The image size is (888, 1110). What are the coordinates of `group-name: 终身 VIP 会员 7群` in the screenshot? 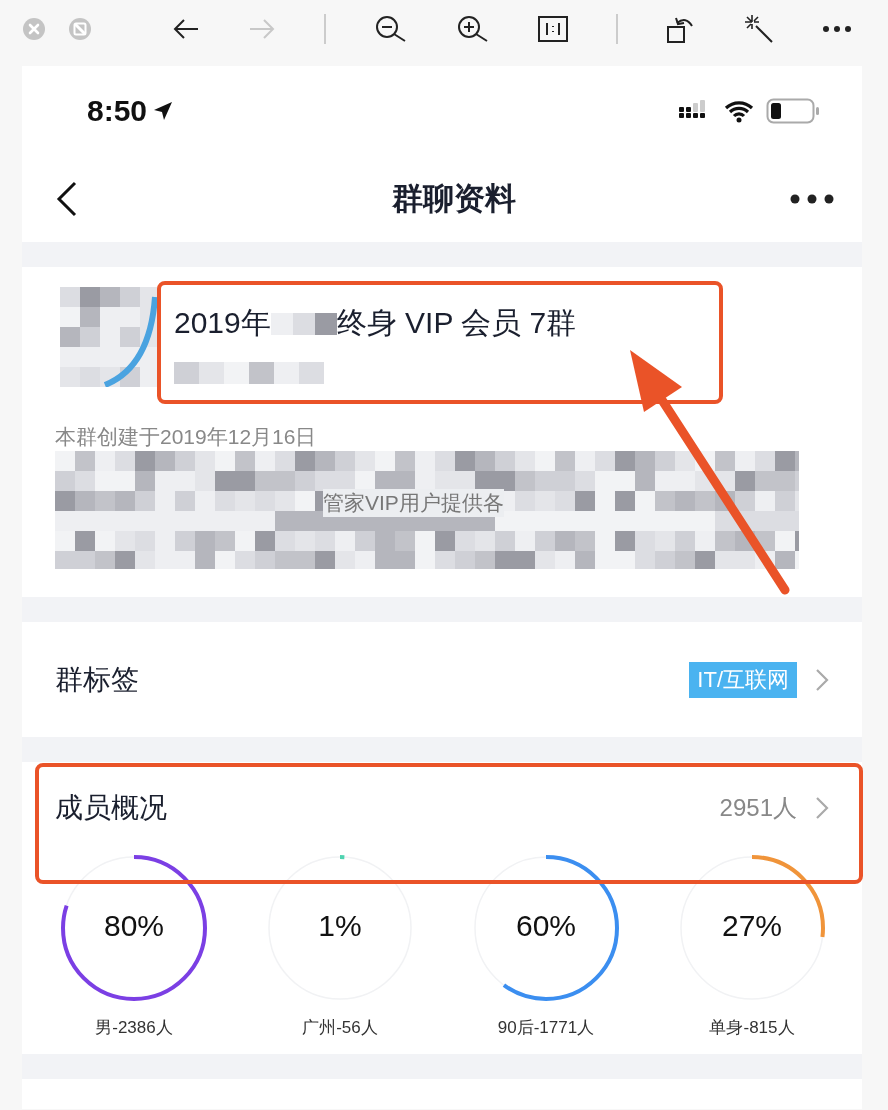 It's located at (456, 323).